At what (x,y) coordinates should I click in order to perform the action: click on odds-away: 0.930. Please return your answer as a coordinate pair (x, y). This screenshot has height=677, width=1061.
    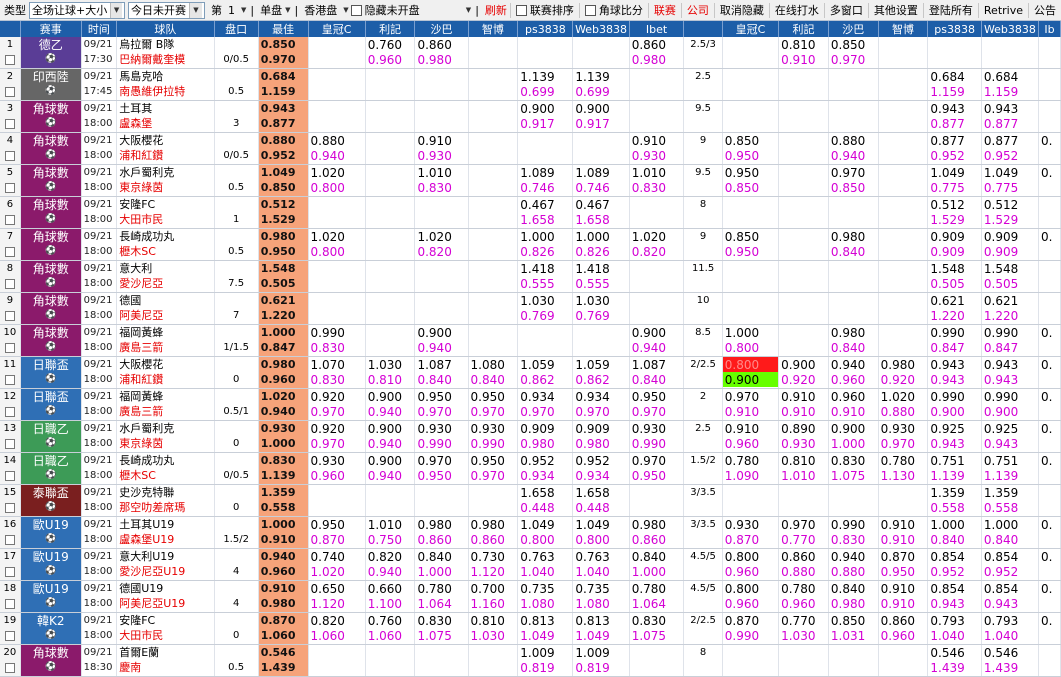
    Looking at the image, I should click on (803, 443).